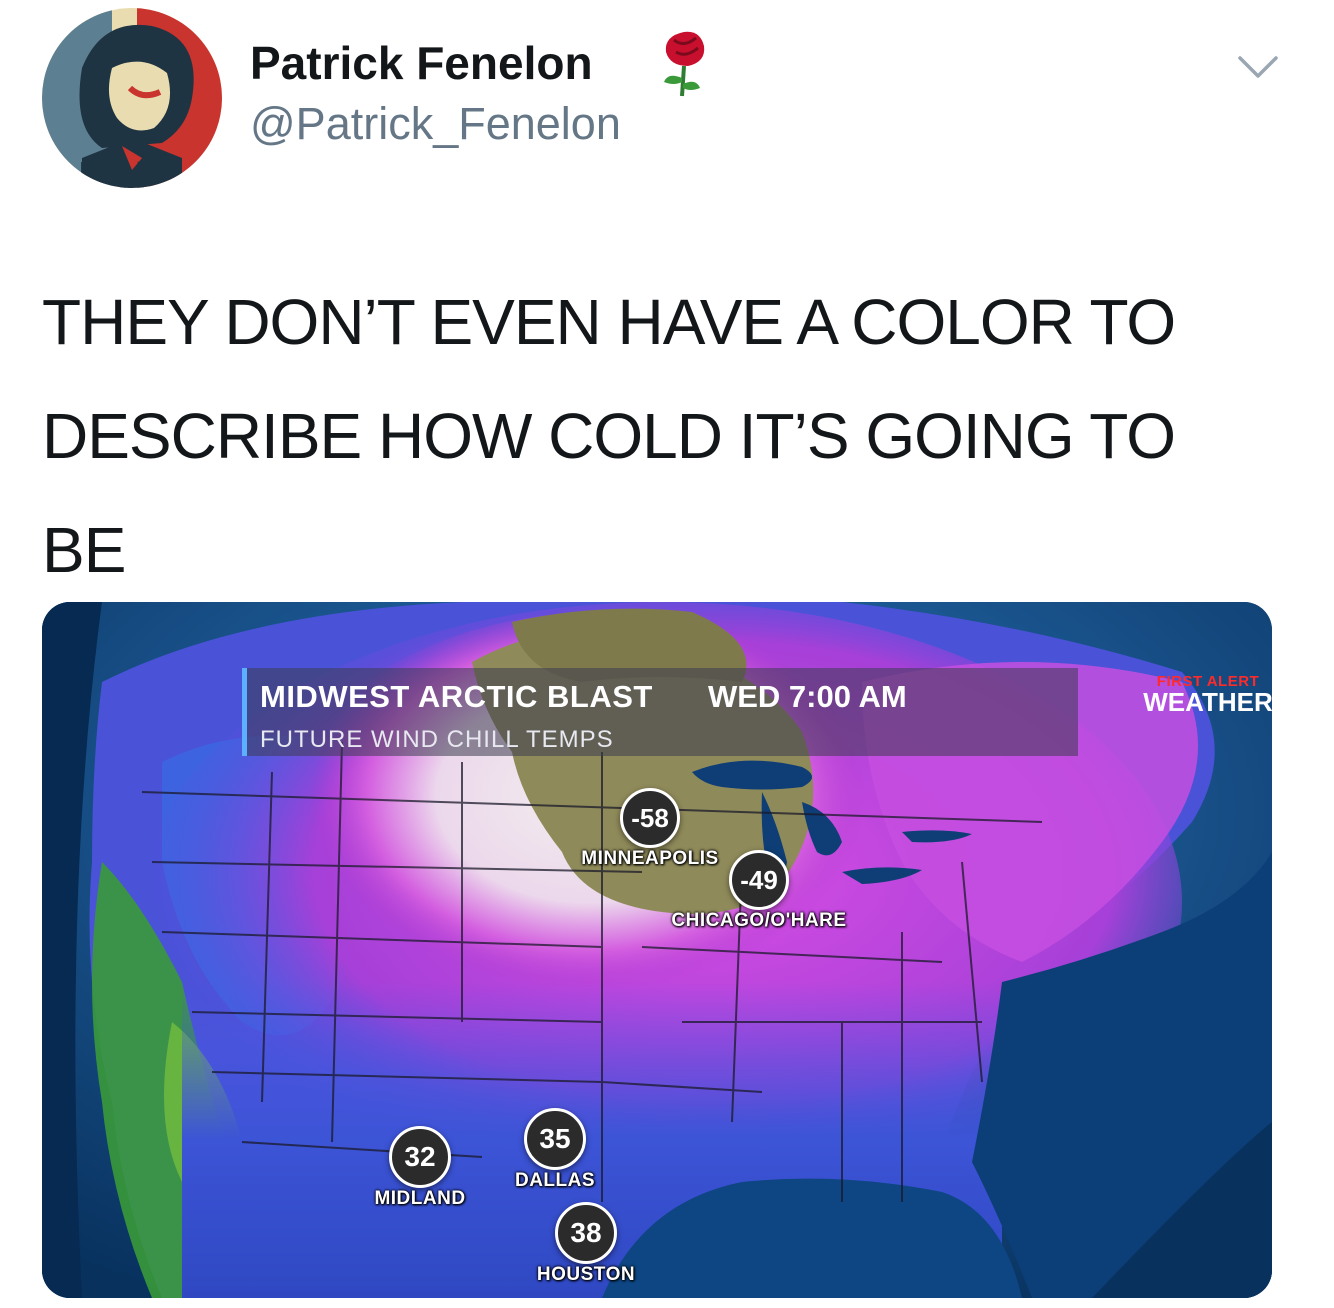 Image resolution: width=1334 pixels, height=1308 pixels. I want to click on weather-title: MIDWEST ARCTIC BLAST, so click(456, 696).